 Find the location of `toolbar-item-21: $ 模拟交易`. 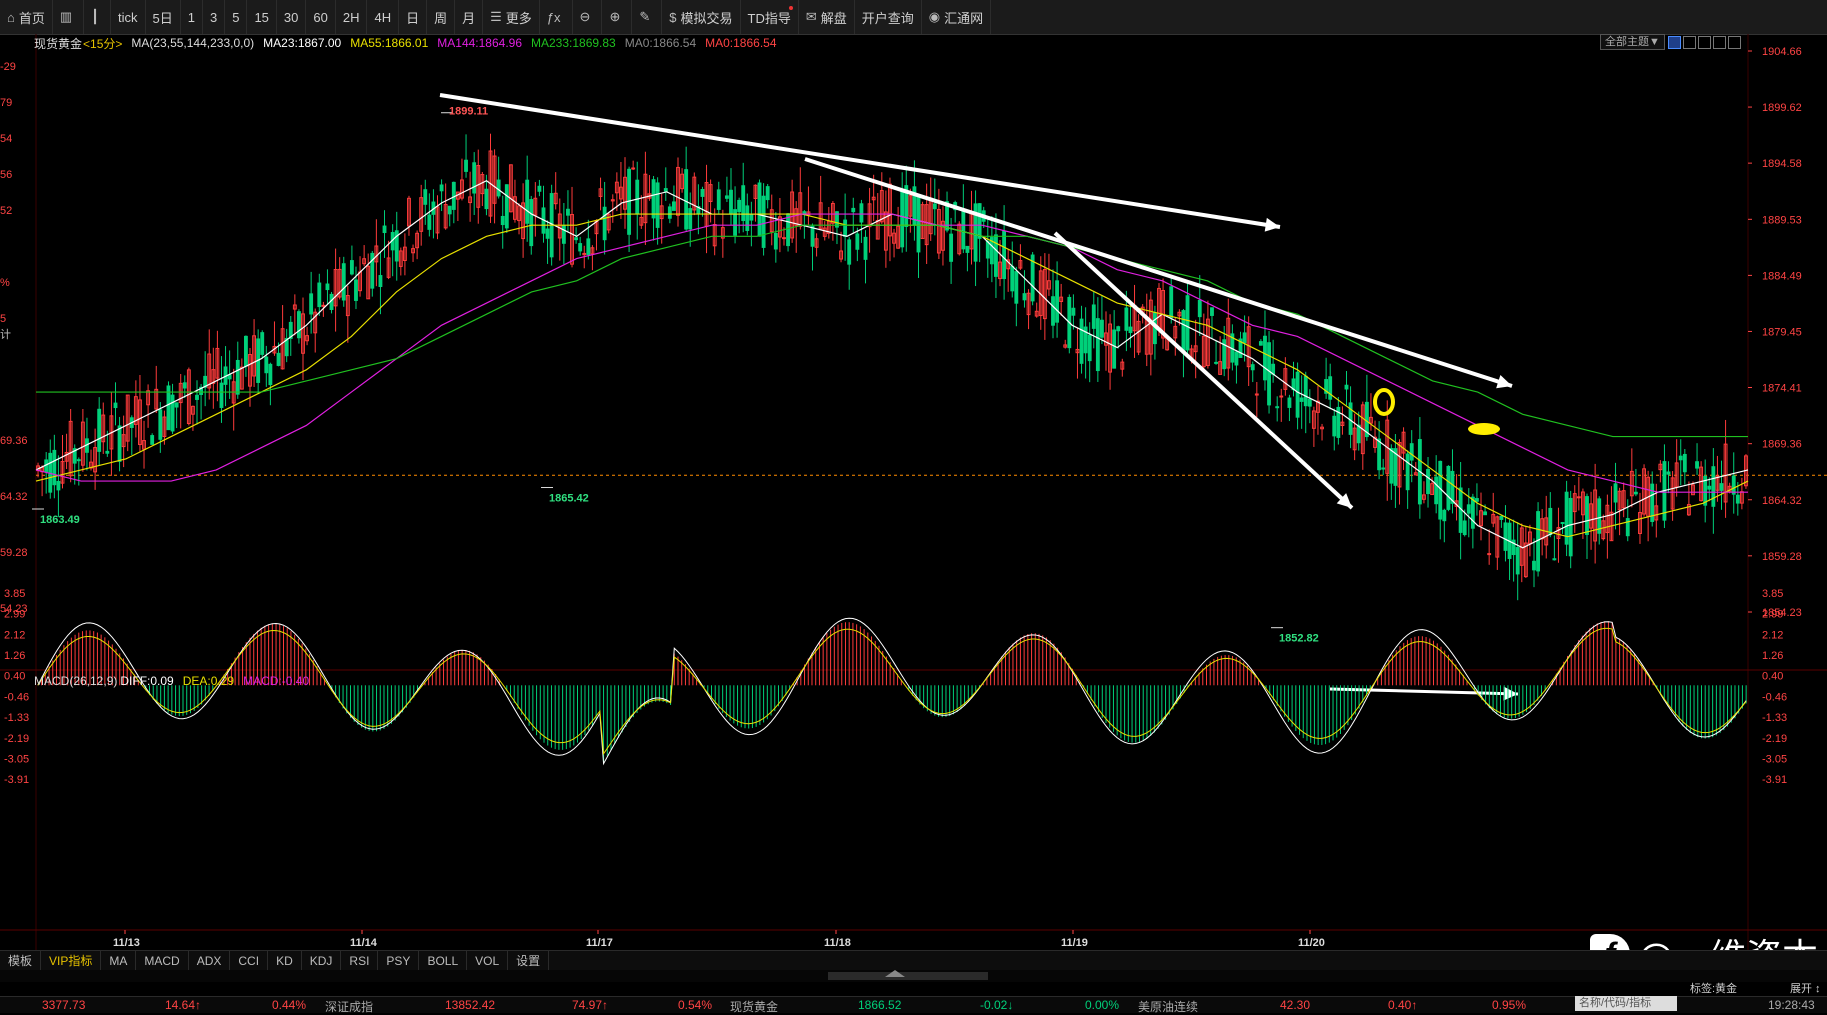

toolbar-item-21: $ 模拟交易 is located at coordinates (701, 17).